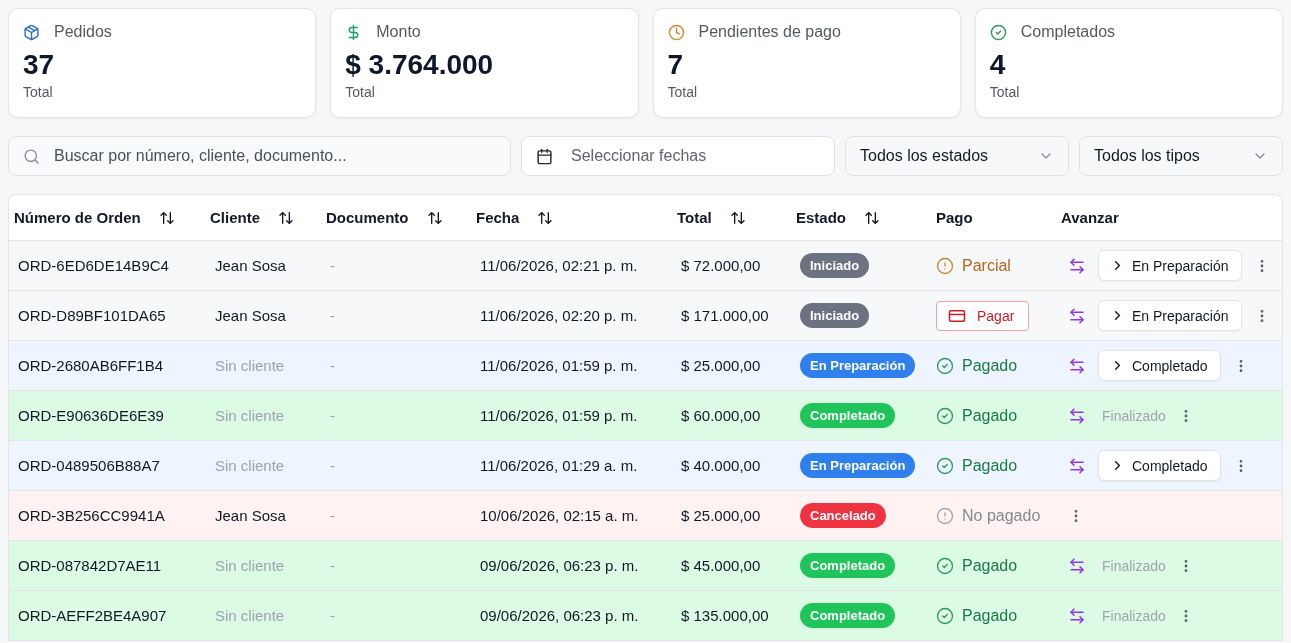 Image resolution: width=1291 pixels, height=643 pixels. I want to click on type-filter-select: Todos los tipos, so click(1181, 156).